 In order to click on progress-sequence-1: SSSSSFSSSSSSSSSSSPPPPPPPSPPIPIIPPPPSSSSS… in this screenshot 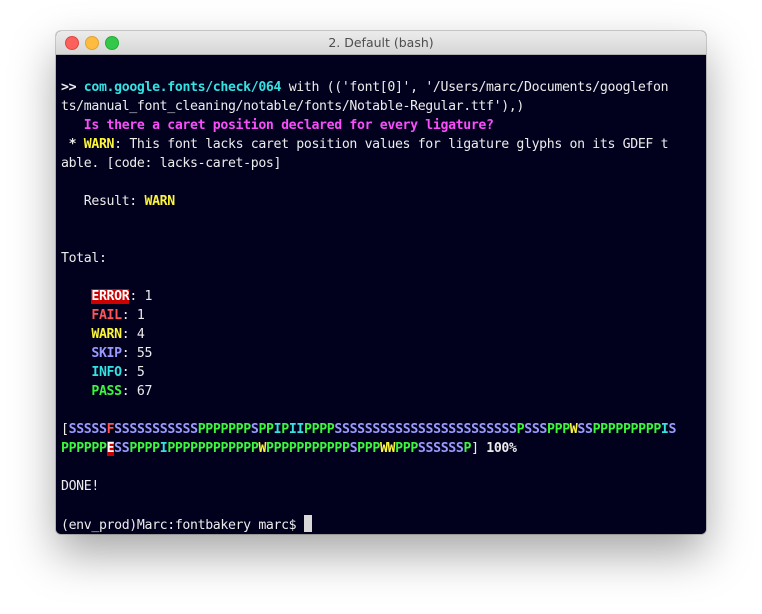, I will do `click(373, 429)`.